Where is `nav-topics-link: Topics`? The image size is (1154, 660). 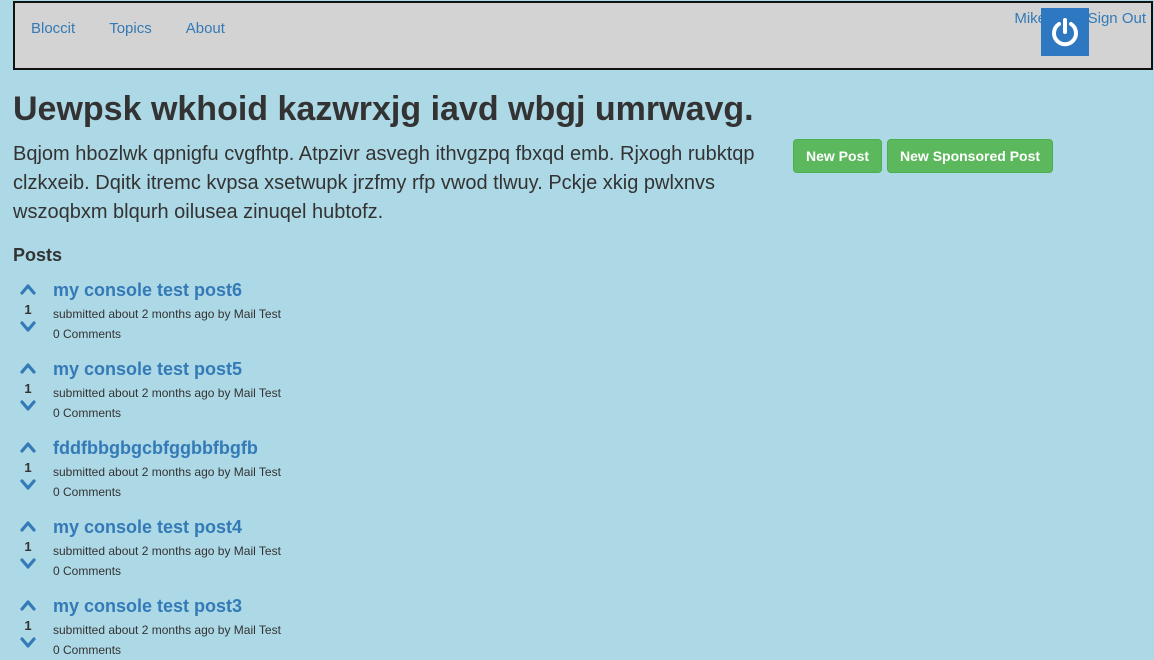 nav-topics-link: Topics is located at coordinates (130, 28).